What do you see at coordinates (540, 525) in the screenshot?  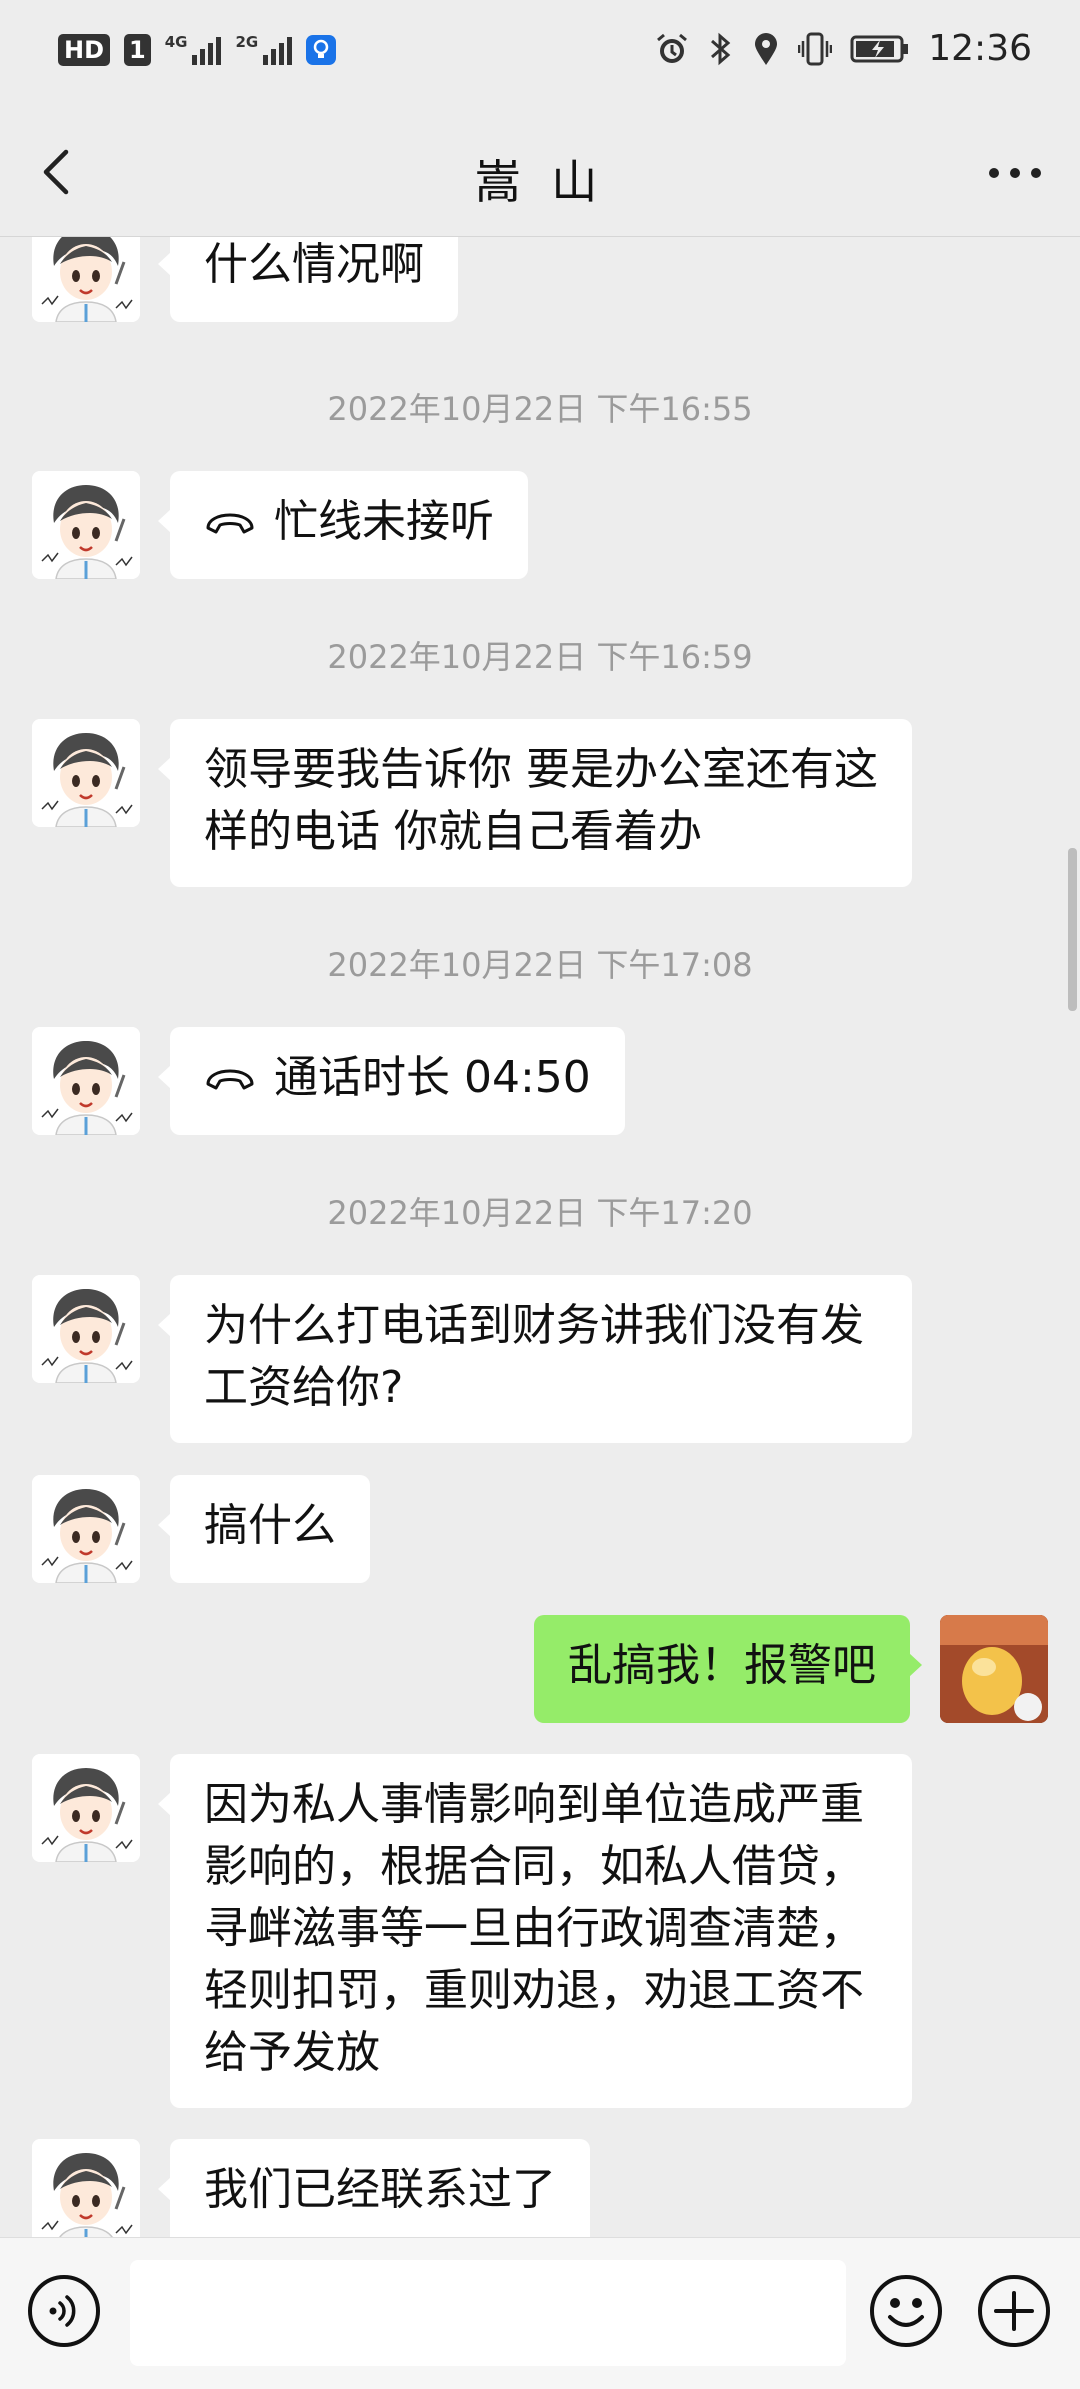 I see `message-row: 忙线未接听` at bounding box center [540, 525].